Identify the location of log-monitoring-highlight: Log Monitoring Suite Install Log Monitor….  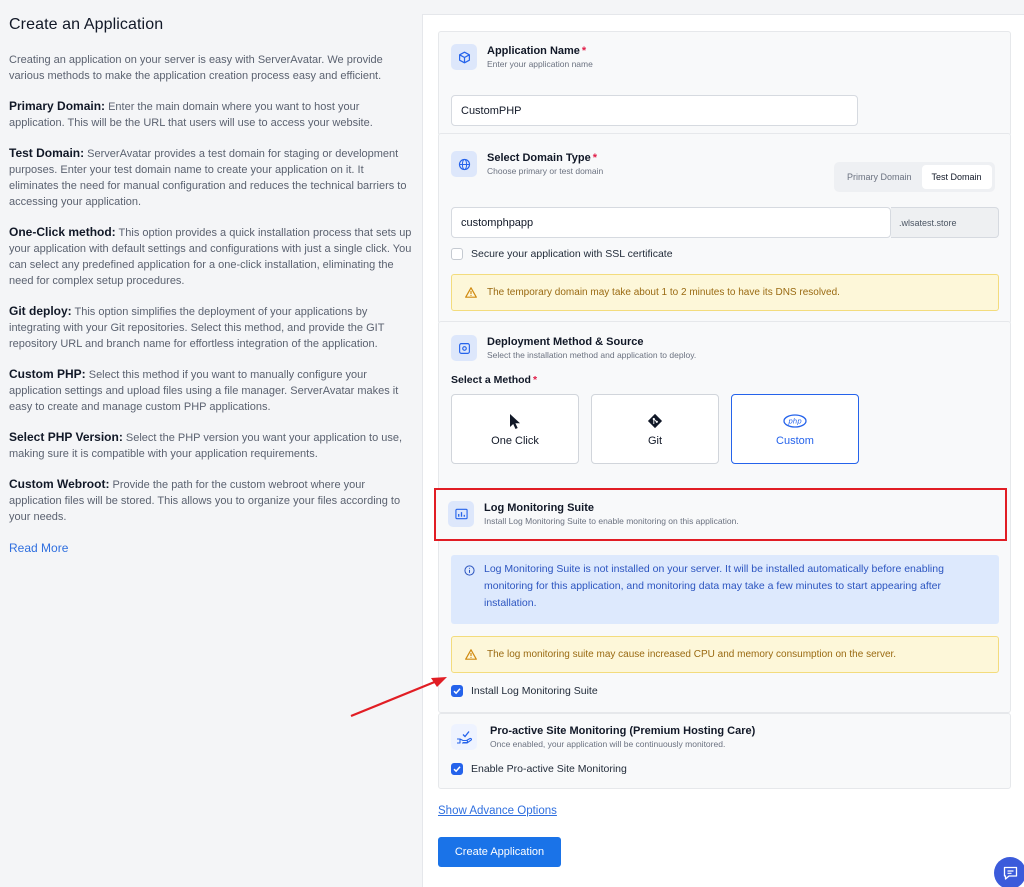
(720, 514).